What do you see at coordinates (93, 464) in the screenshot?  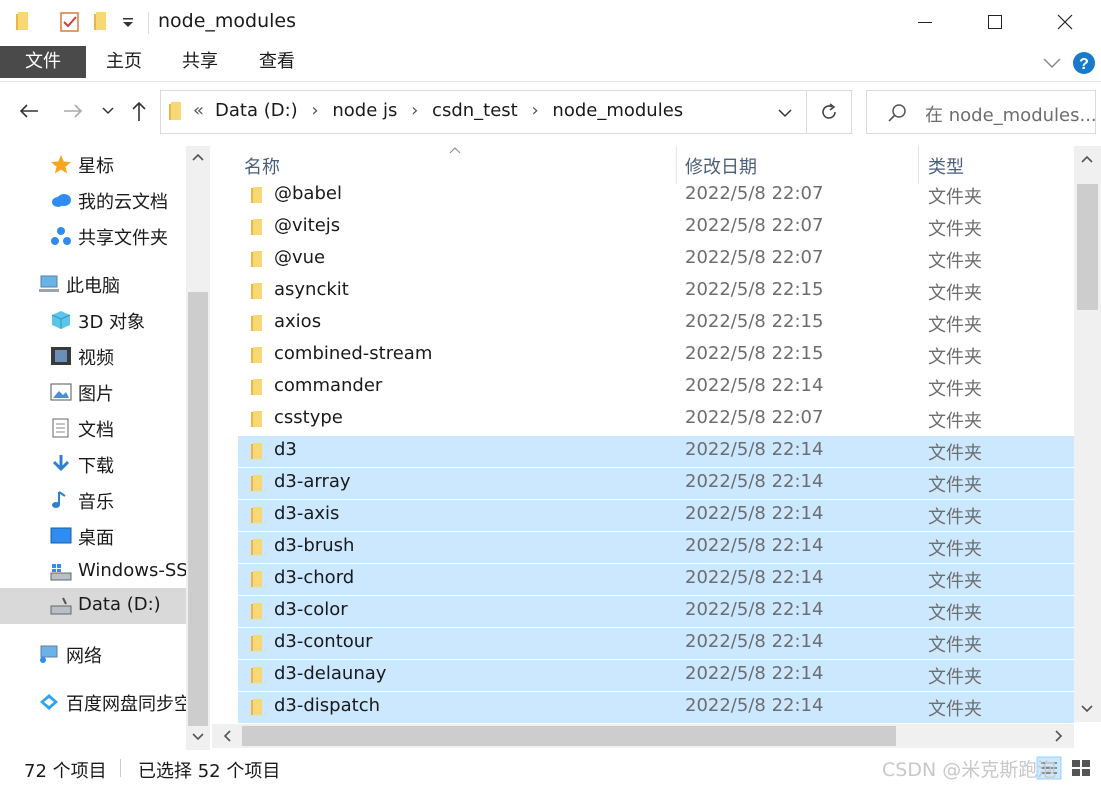 I see `nav-item-downloads: 下载` at bounding box center [93, 464].